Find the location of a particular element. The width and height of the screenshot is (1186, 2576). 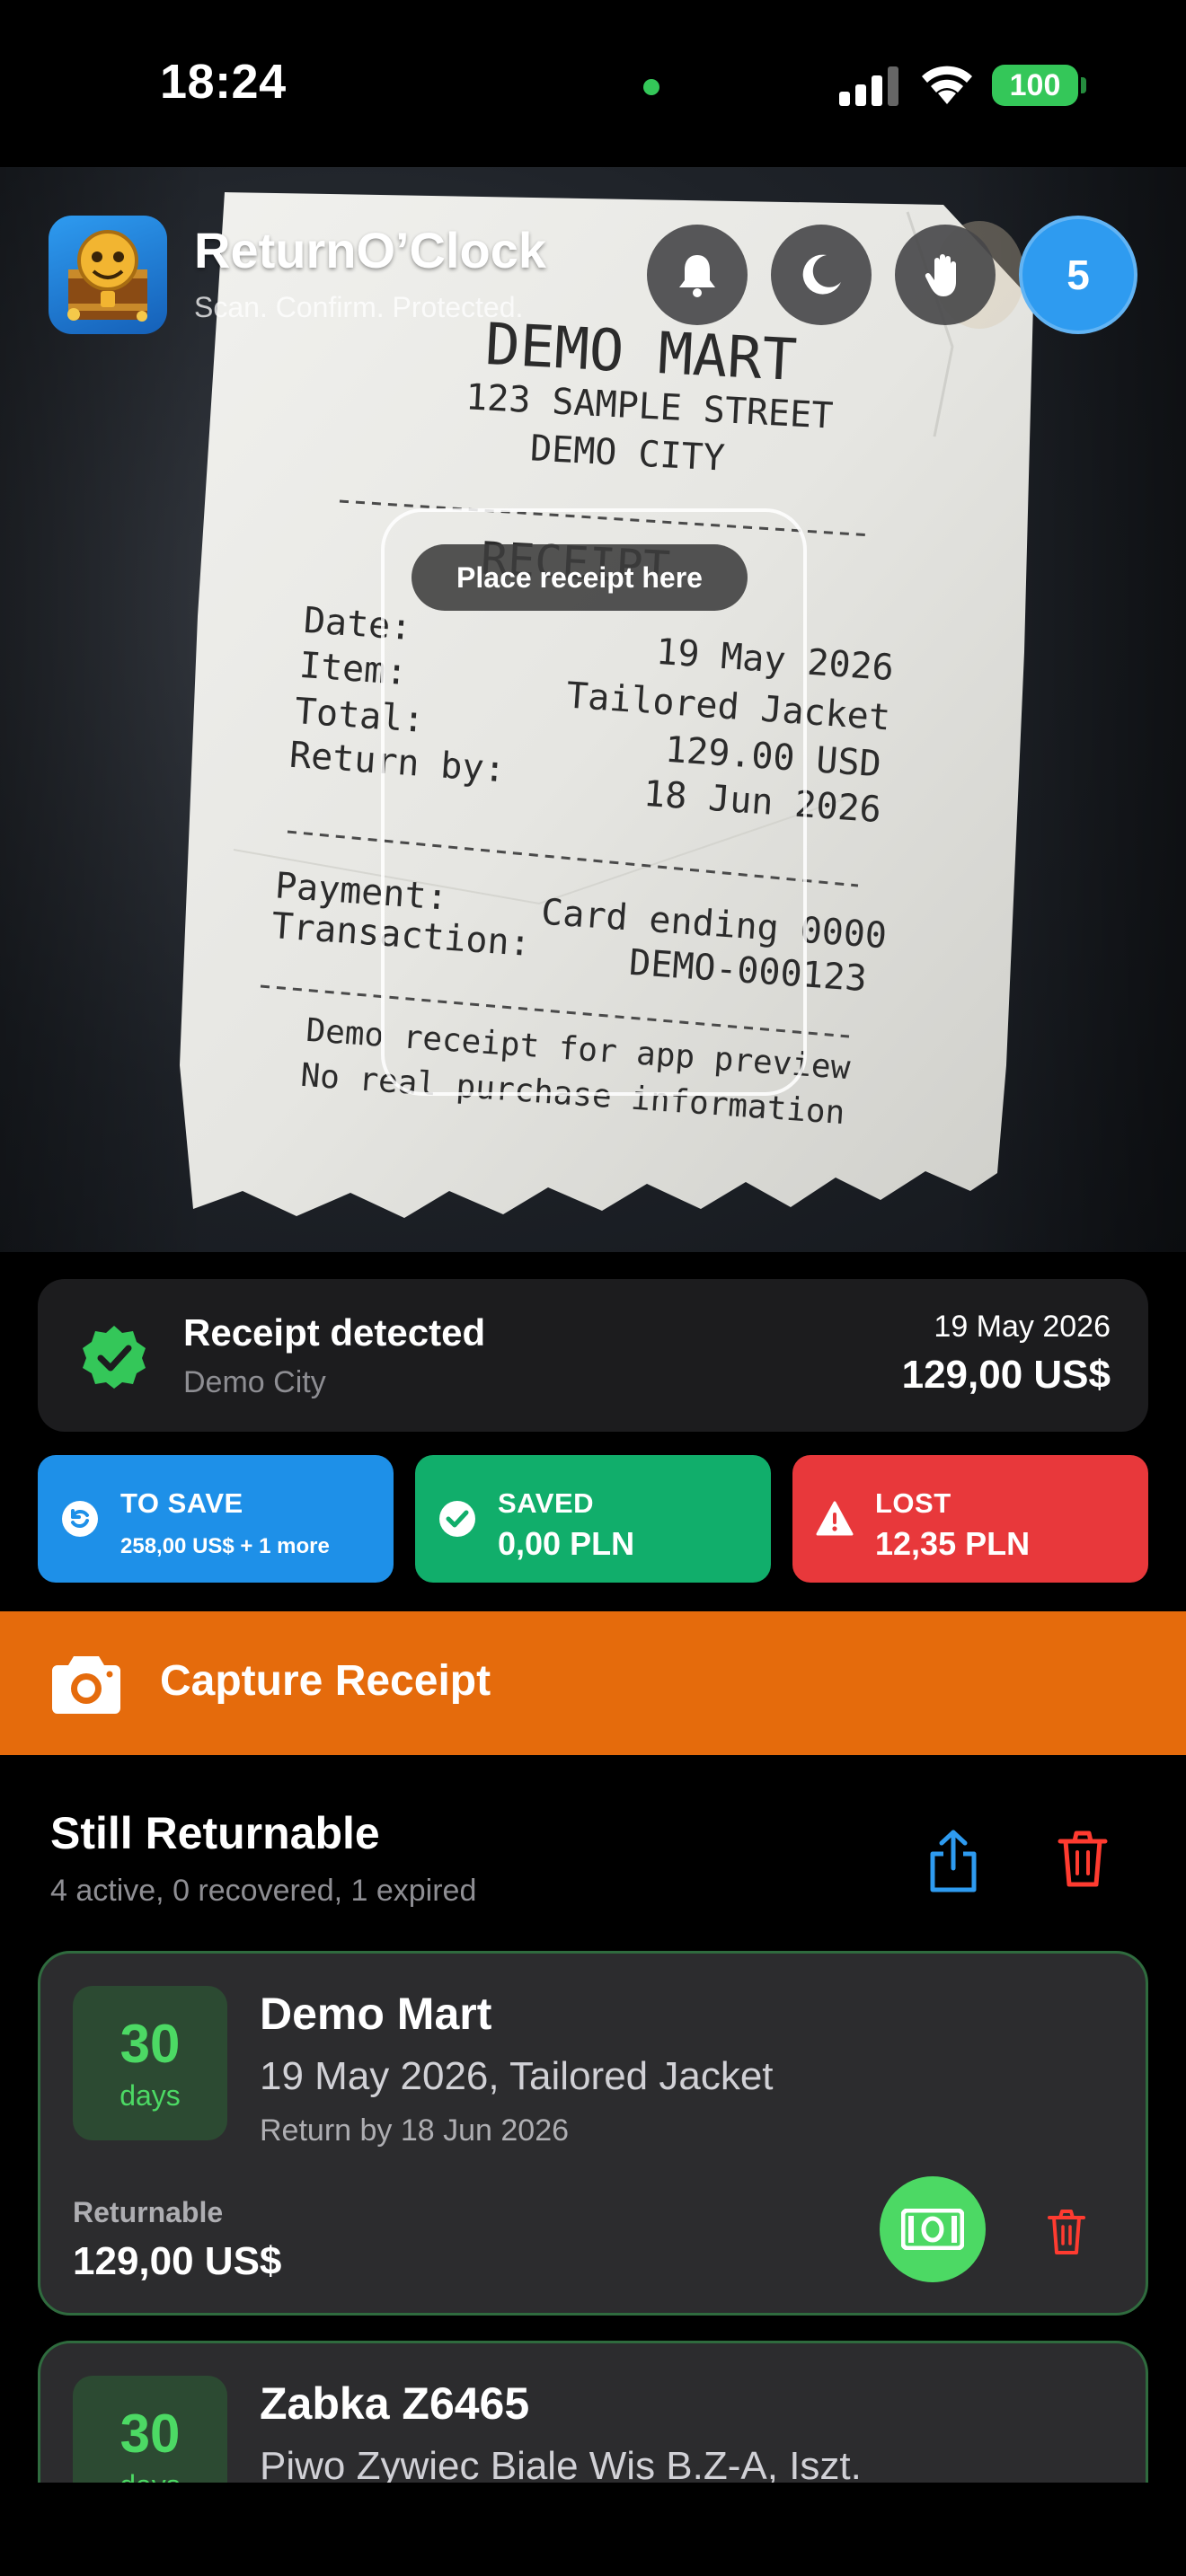

lost-value: 12,35 PLN is located at coordinates (953, 1543).